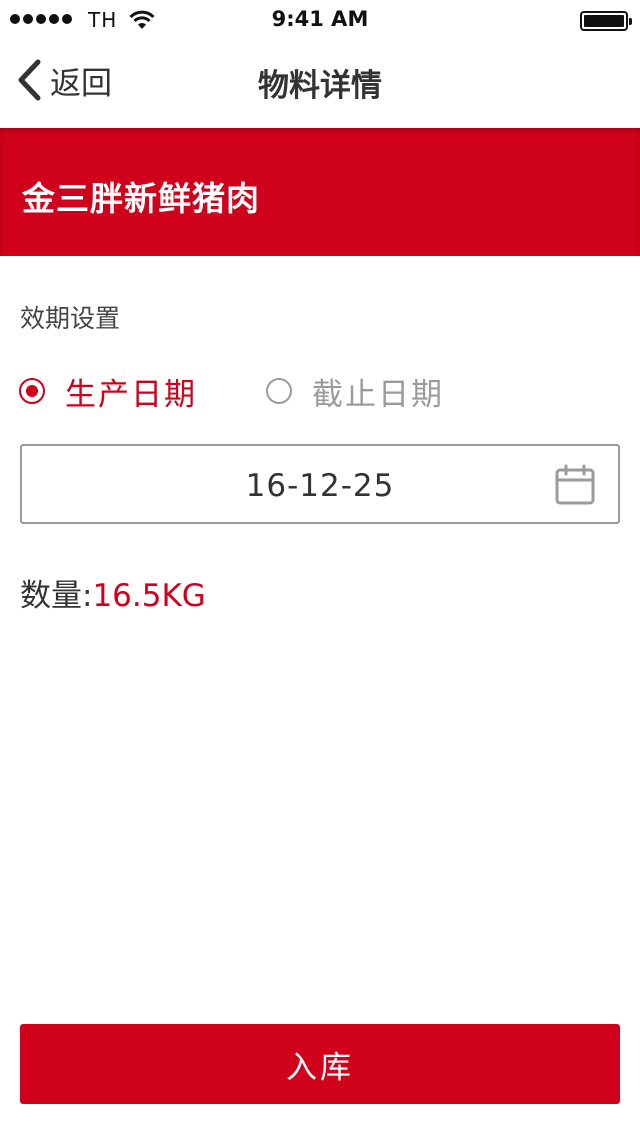  I want to click on stock-in-button: 入库, so click(320, 1064).